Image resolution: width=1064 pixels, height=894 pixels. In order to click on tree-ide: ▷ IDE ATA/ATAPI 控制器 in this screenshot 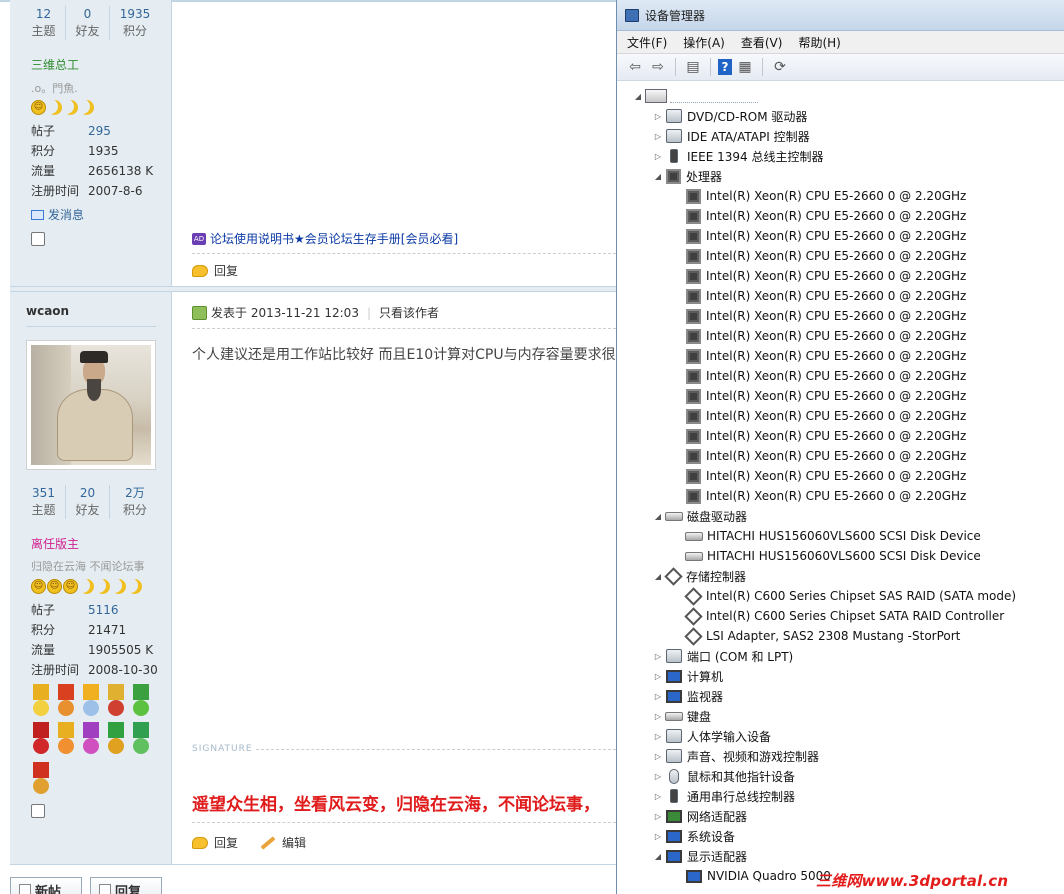, I will do `click(731, 136)`.